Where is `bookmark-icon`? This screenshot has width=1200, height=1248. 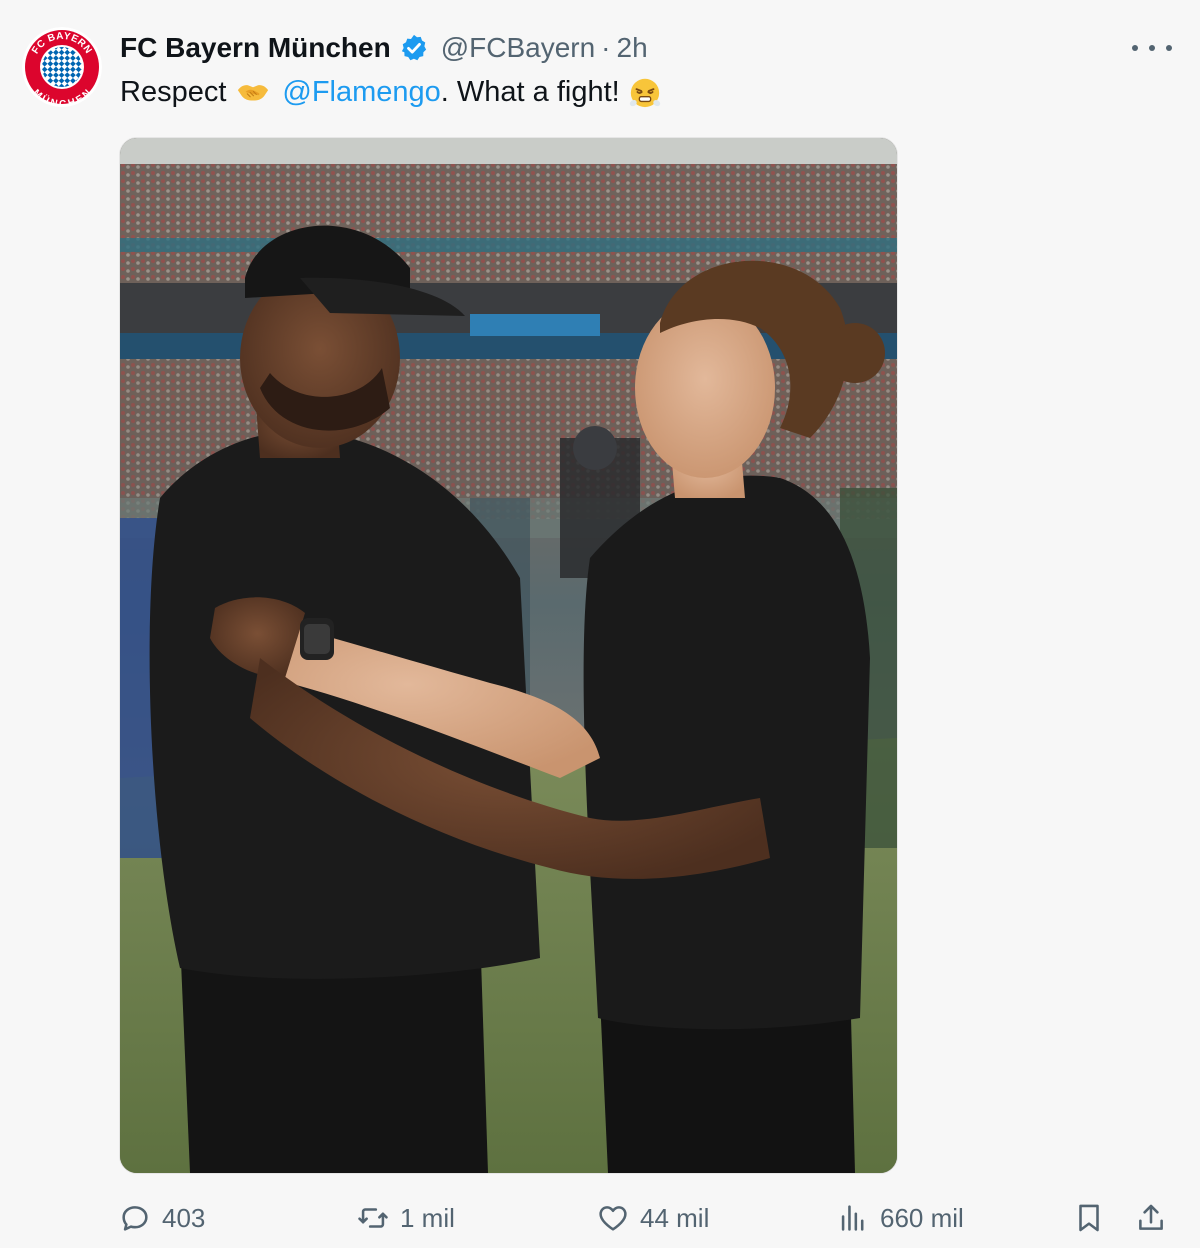 bookmark-icon is located at coordinates (1089, 1218).